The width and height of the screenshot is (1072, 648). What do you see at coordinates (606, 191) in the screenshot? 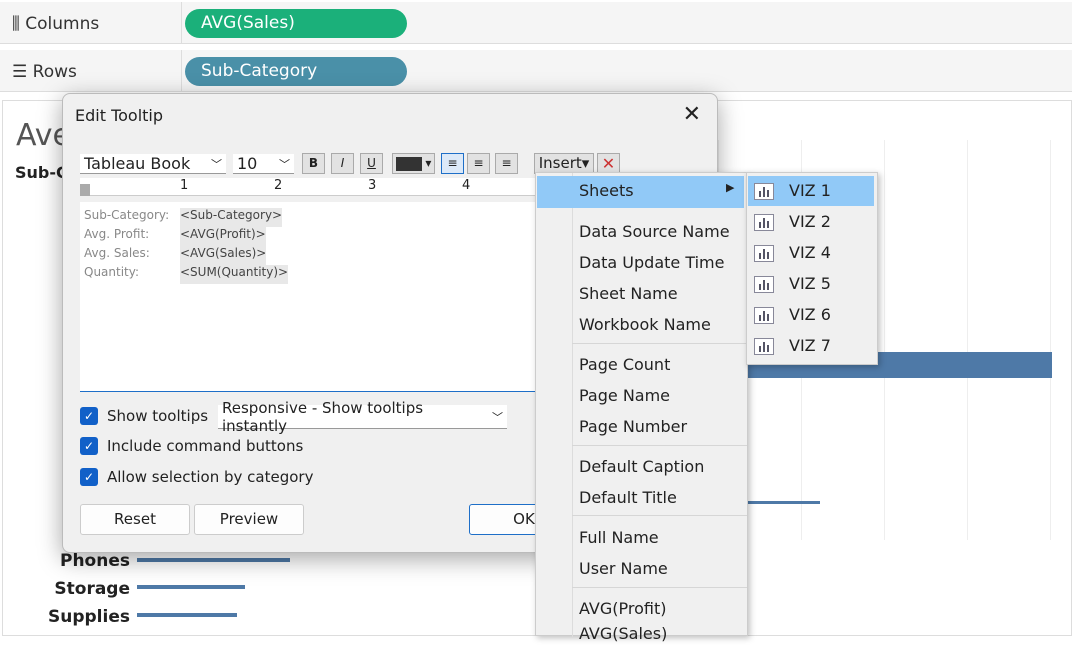
I see `menu-item: Sheets` at bounding box center [606, 191].